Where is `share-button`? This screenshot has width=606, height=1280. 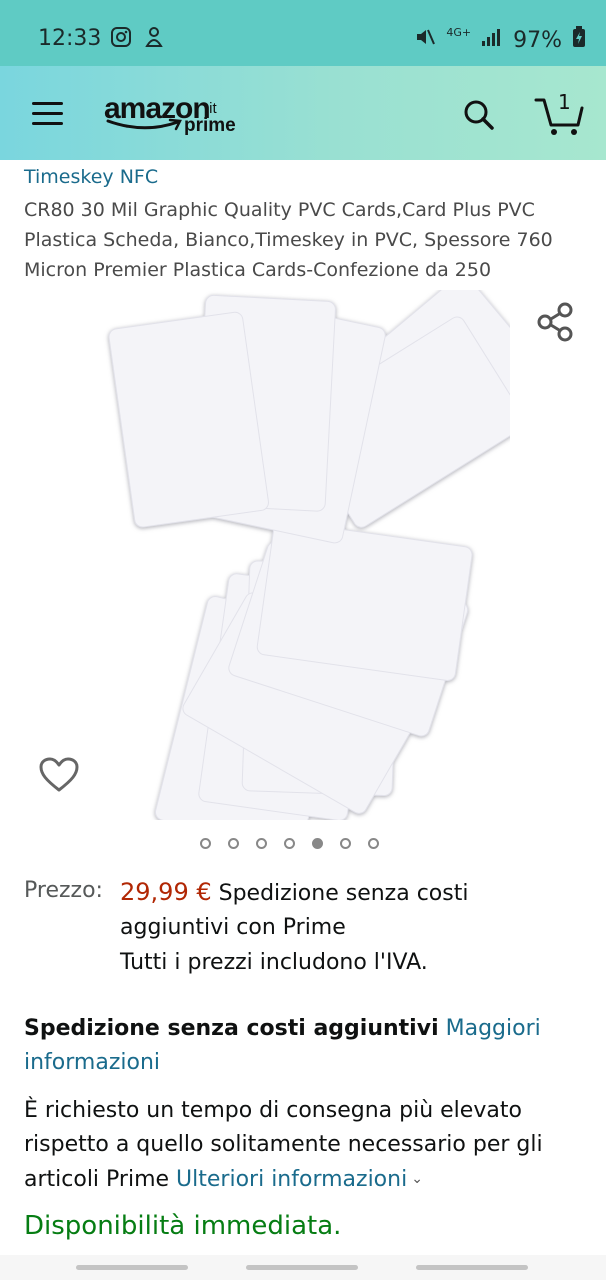
share-button is located at coordinates (555, 322).